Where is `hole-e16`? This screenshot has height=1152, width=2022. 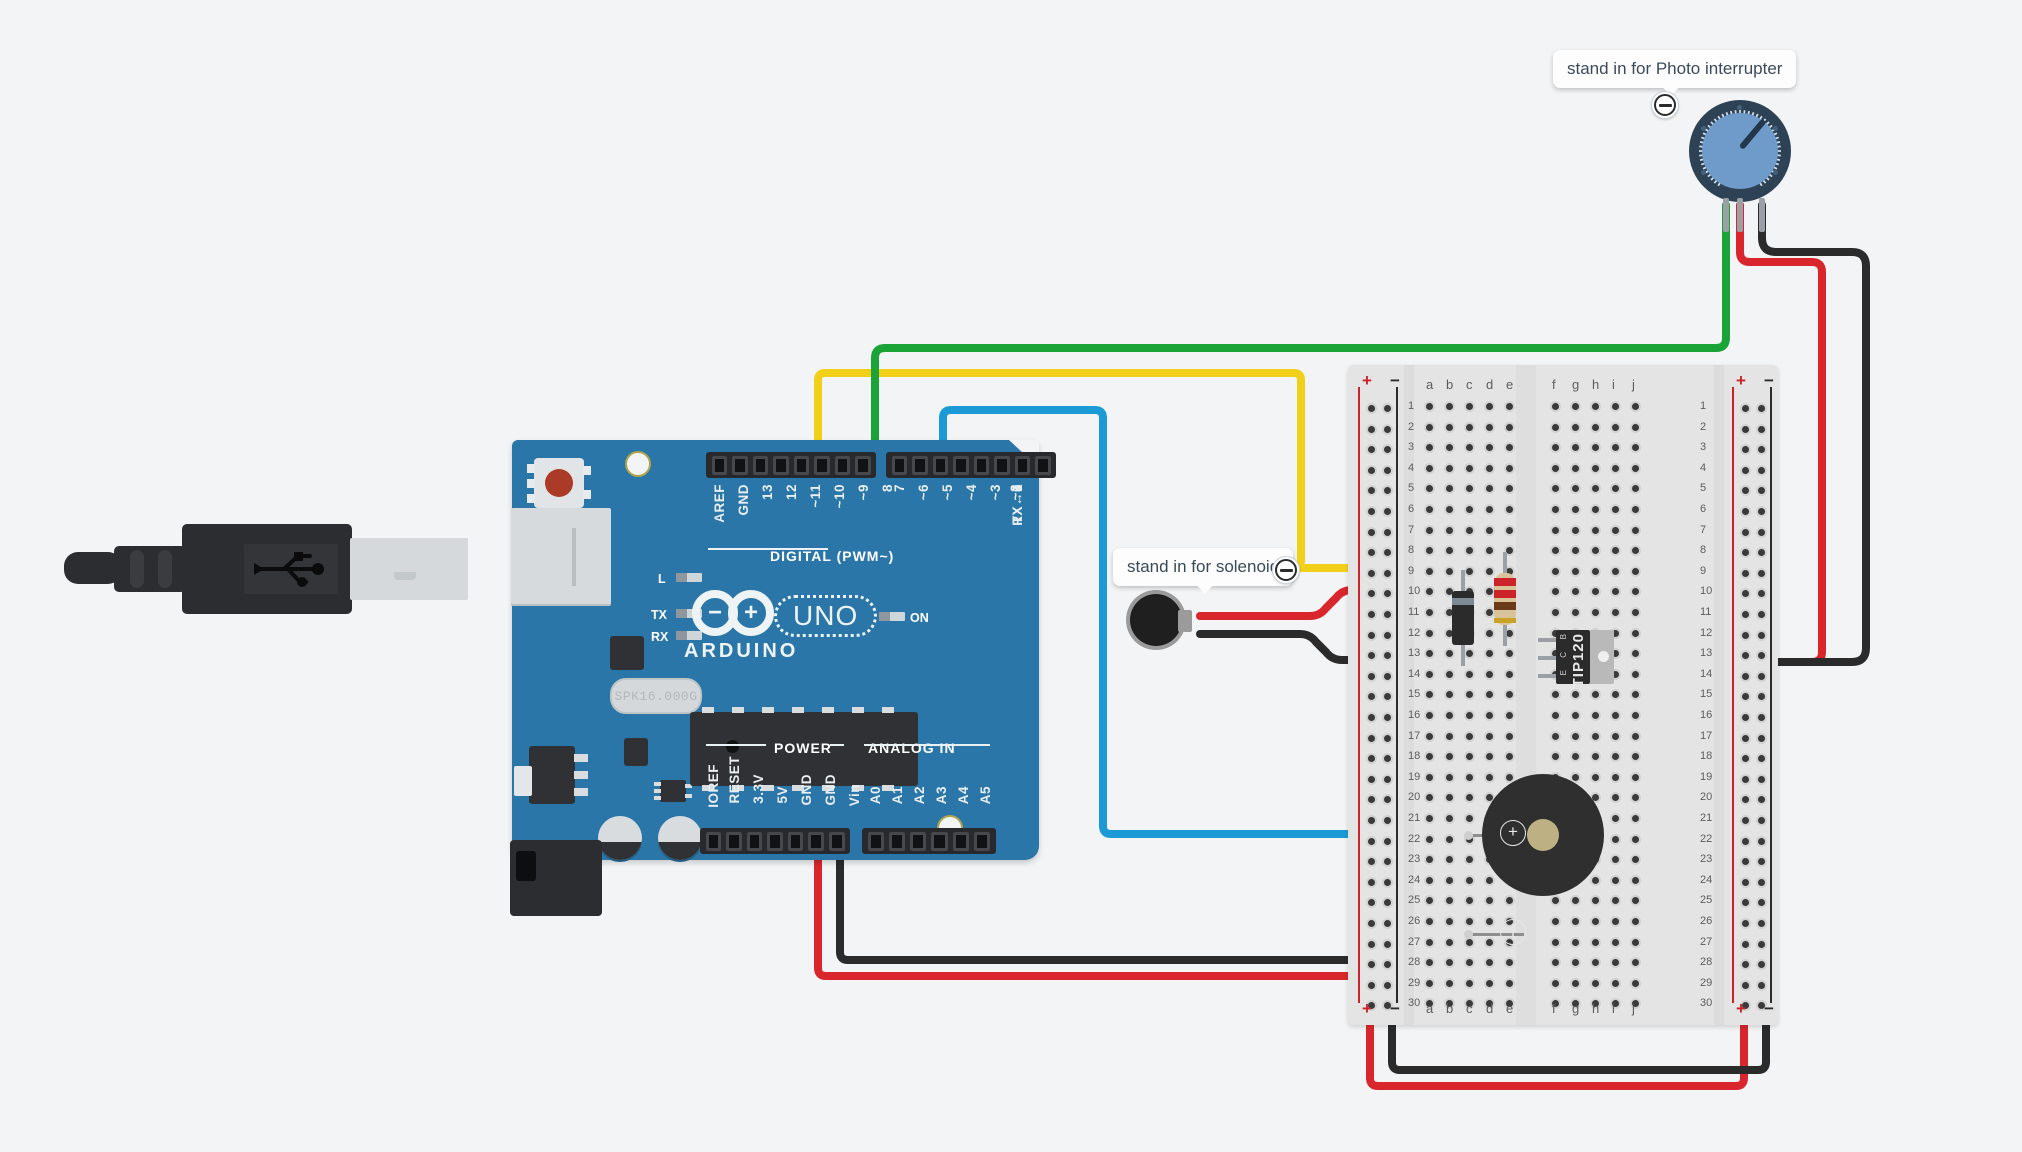 hole-e16 is located at coordinates (1509, 715).